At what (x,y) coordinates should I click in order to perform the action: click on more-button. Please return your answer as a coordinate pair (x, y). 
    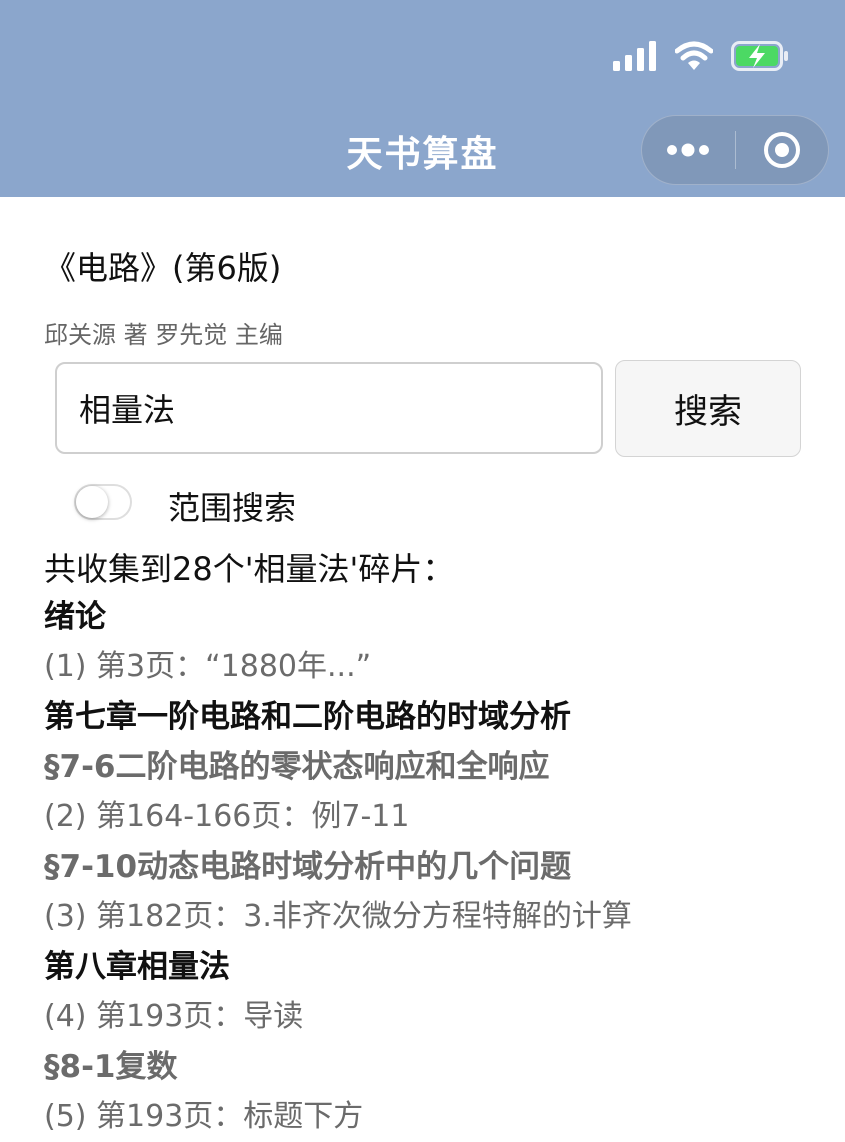
    Looking at the image, I should click on (688, 150).